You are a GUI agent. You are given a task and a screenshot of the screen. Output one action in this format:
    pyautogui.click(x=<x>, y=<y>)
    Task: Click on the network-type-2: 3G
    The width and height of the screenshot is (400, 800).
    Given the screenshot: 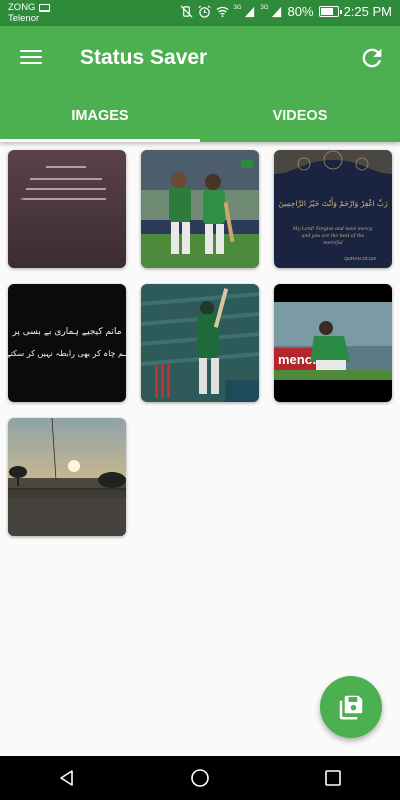 What is the action you would take?
    pyautogui.click(x=264, y=8)
    